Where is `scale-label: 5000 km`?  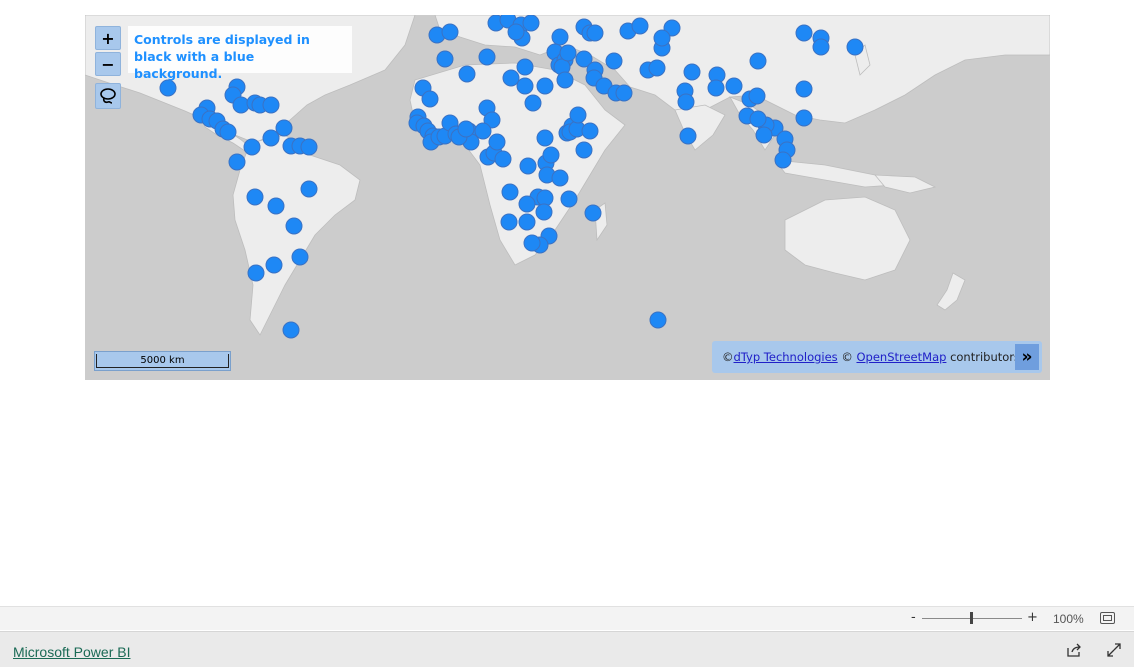 scale-label: 5000 km is located at coordinates (162, 361).